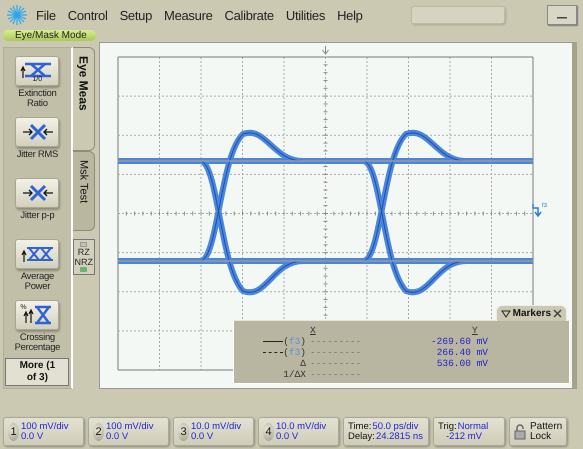  I want to click on measurement-label: Jitter RMS, so click(37, 155).